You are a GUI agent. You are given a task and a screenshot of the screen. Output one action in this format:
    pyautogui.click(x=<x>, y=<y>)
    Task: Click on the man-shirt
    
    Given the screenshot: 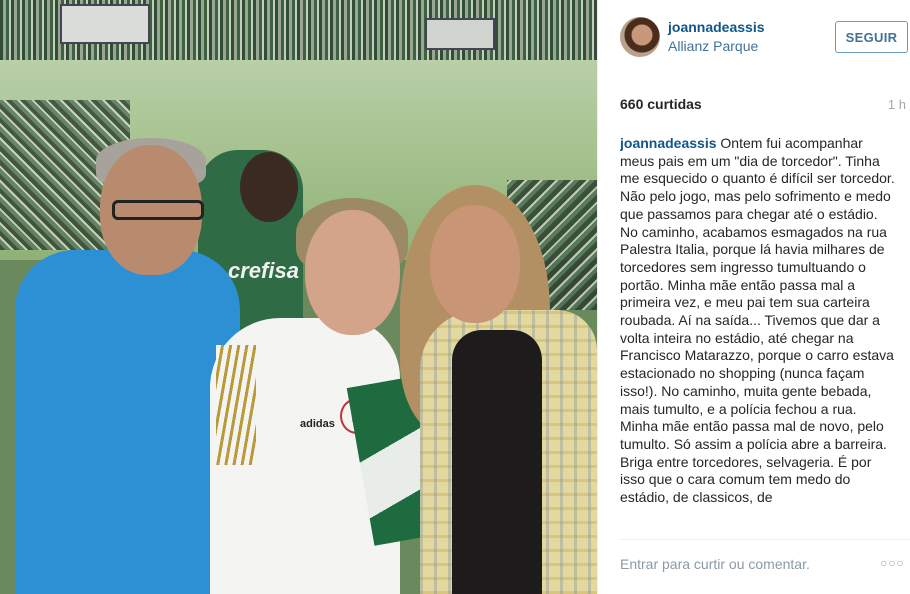 What is the action you would take?
    pyautogui.click(x=127, y=422)
    